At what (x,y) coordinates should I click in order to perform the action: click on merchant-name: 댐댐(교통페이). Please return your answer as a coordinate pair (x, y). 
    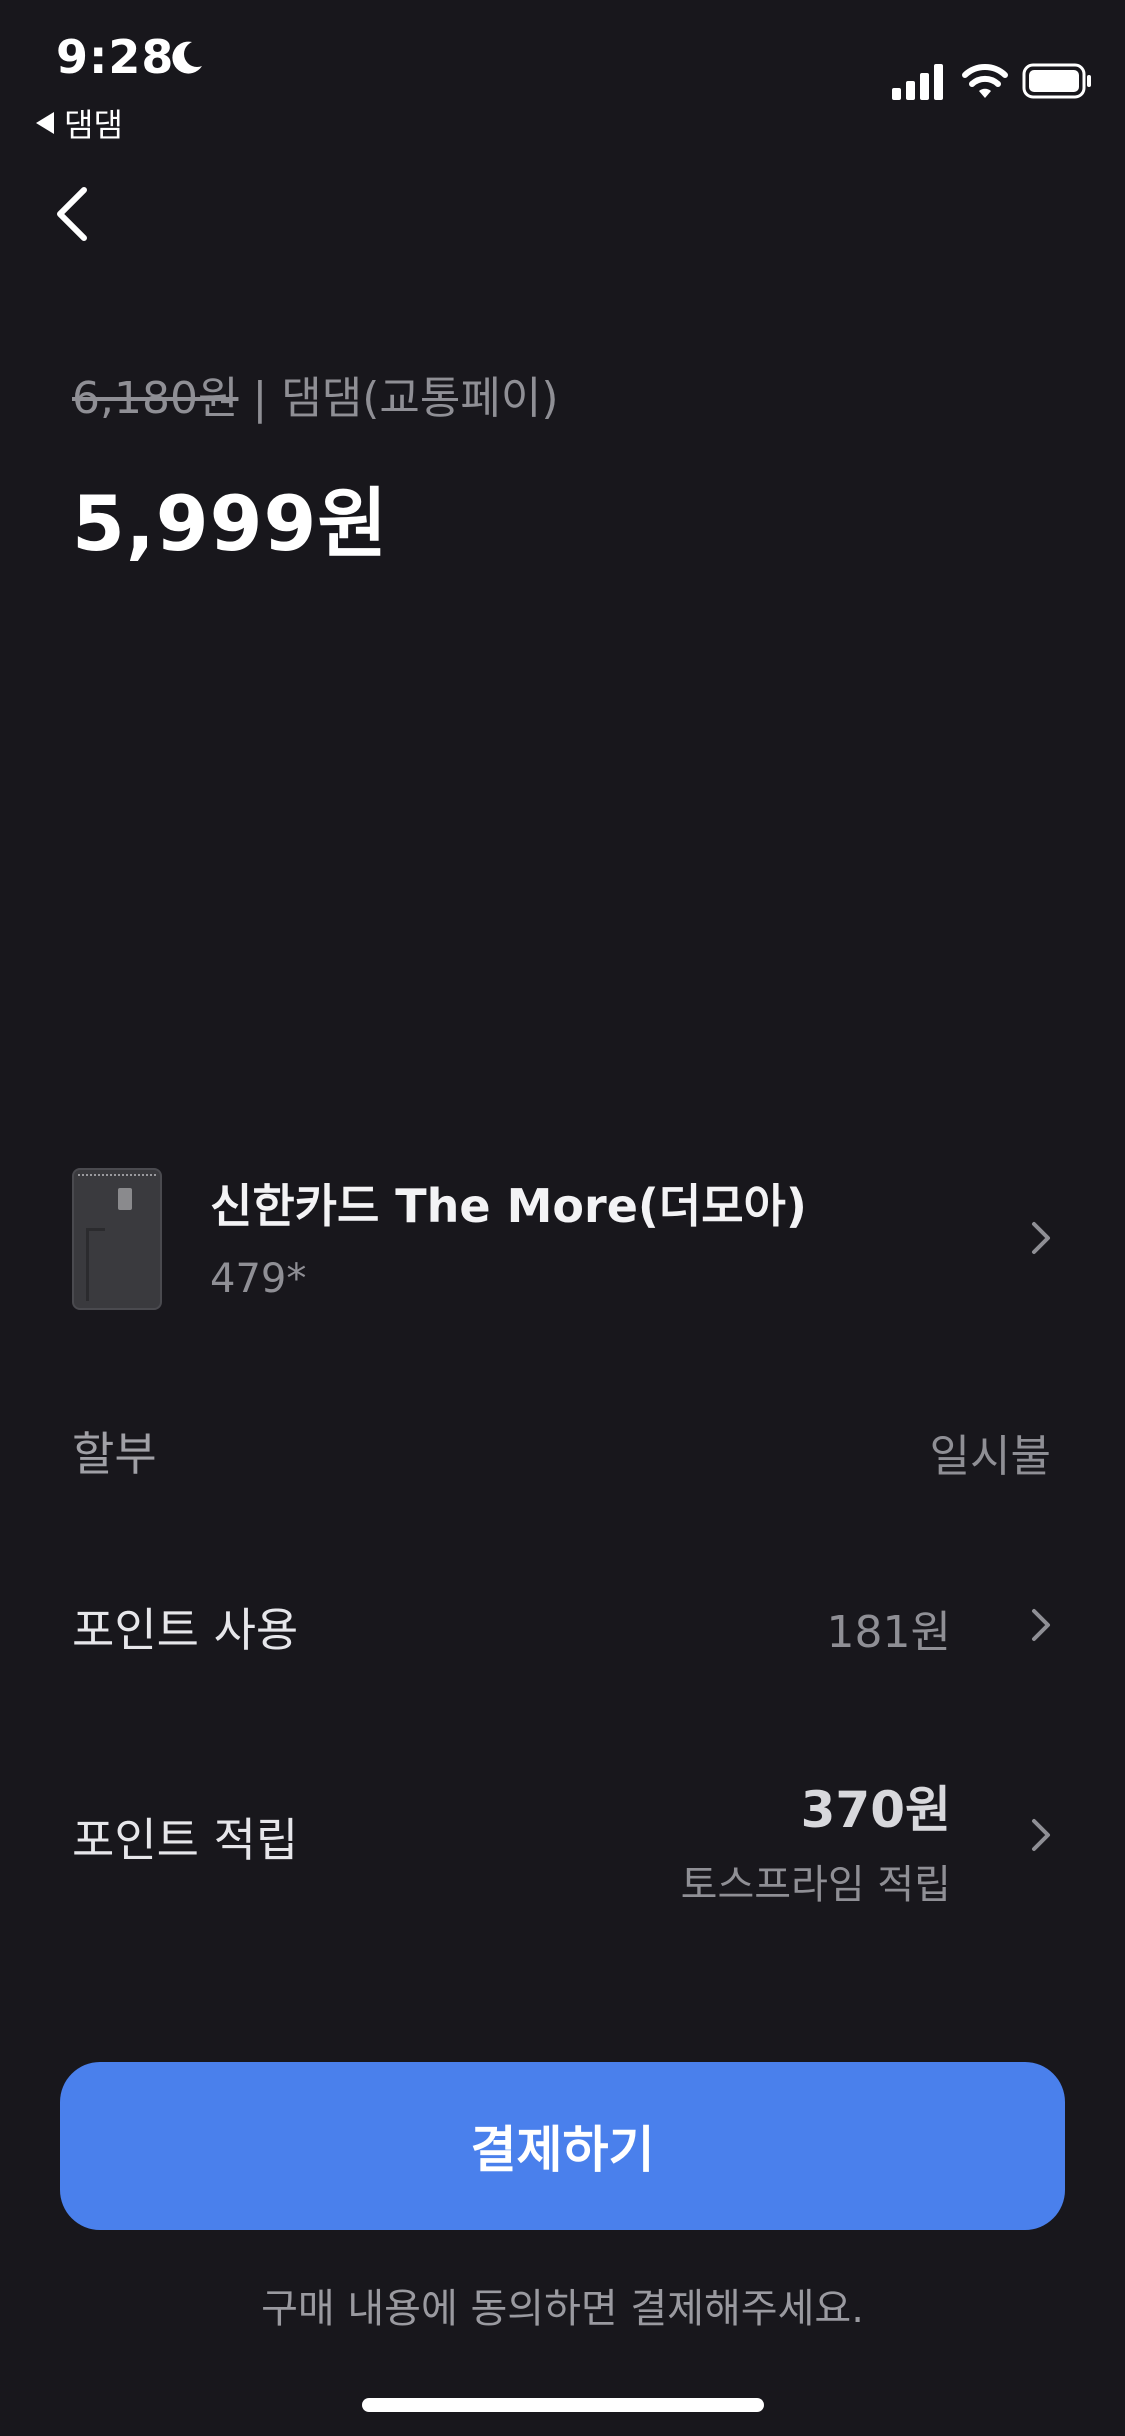
    Looking at the image, I should click on (420, 398).